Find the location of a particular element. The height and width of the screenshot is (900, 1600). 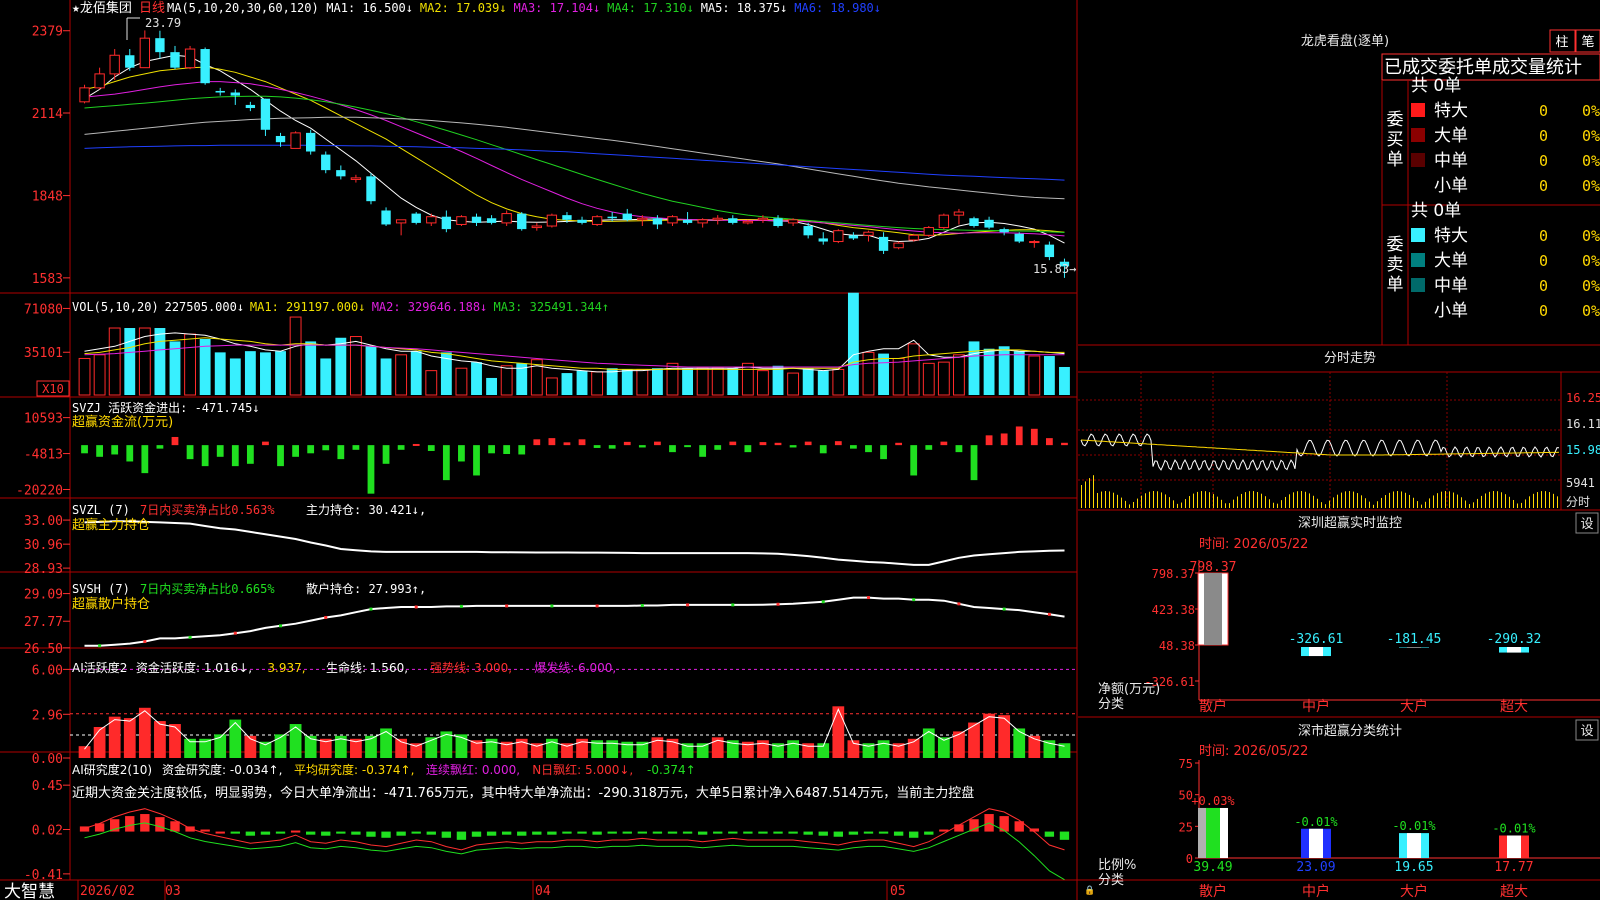

classify-settings-label: 设 is located at coordinates (1586, 731).